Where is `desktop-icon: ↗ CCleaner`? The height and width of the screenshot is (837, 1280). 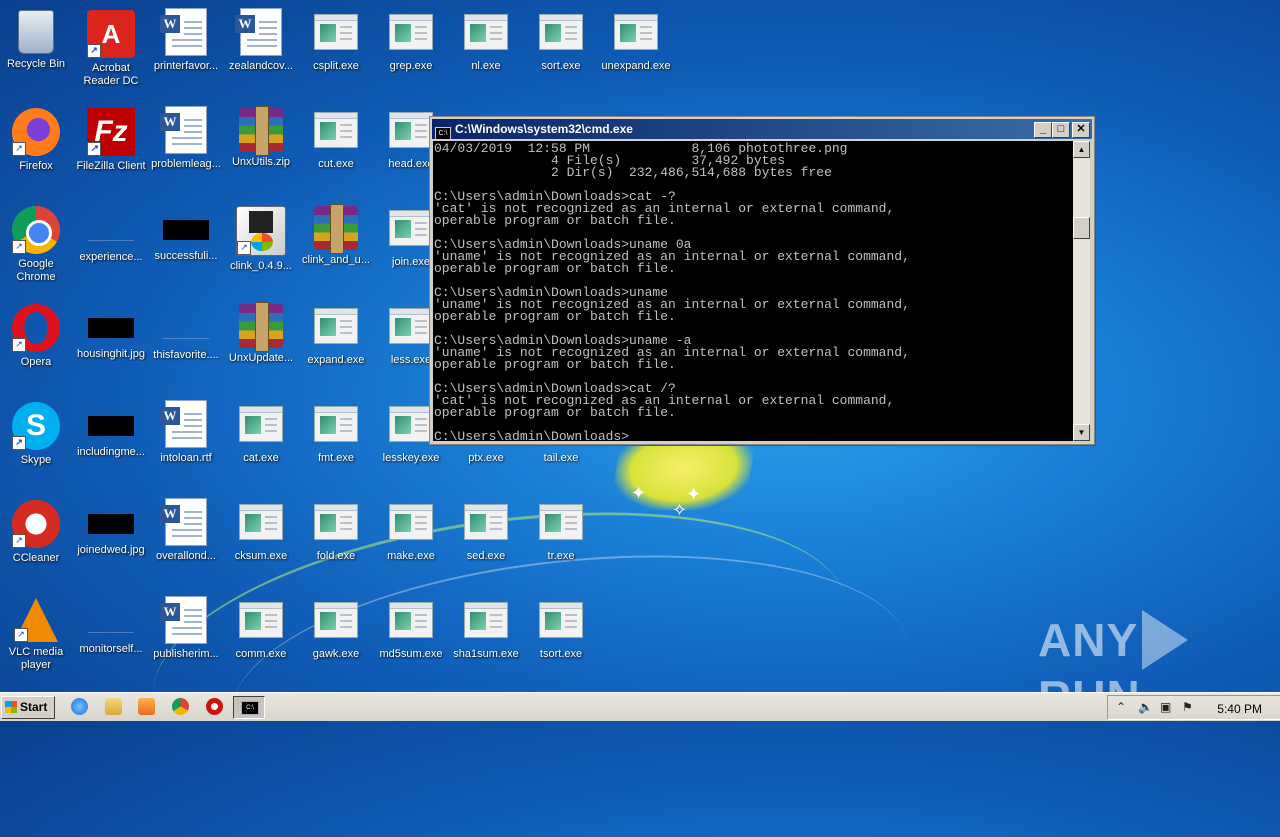
desktop-icon: ↗ CCleaner is located at coordinates (36, 530).